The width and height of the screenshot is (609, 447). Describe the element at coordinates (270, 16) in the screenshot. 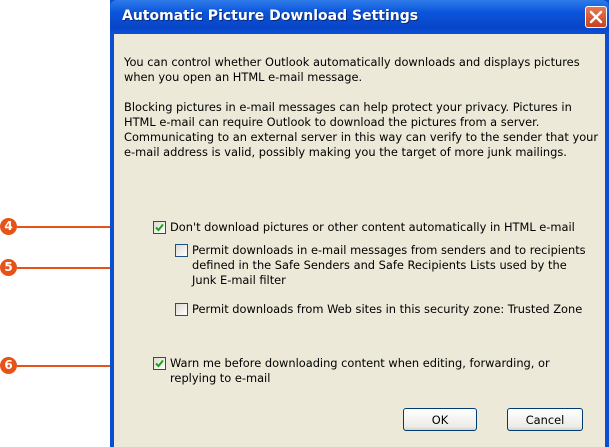

I see `dialog-title: Automatic Picture Download Settings` at that location.